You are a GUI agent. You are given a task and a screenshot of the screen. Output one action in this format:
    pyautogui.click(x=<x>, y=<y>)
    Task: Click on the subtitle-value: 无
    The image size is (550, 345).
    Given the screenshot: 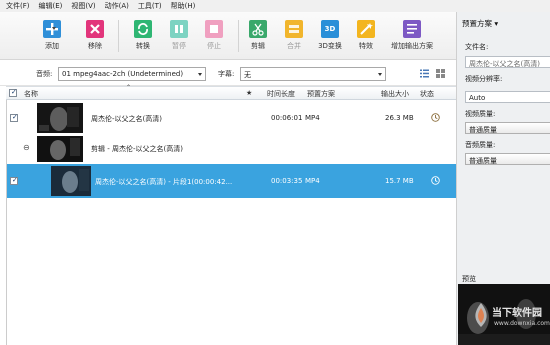 What is the action you would take?
    pyautogui.click(x=247, y=75)
    